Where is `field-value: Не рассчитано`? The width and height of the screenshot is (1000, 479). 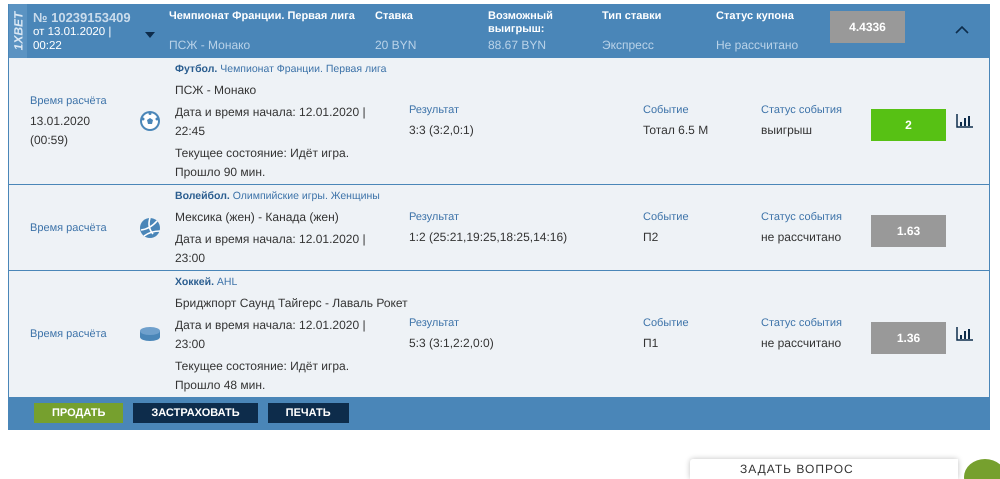 field-value: Не рассчитано is located at coordinates (758, 45).